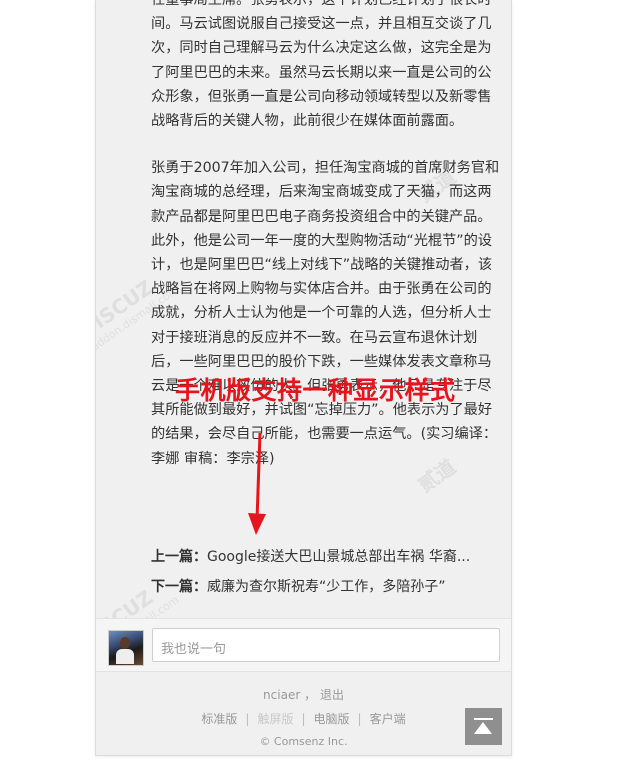  I want to click on annotation-arrow-icon, so click(257, 483).